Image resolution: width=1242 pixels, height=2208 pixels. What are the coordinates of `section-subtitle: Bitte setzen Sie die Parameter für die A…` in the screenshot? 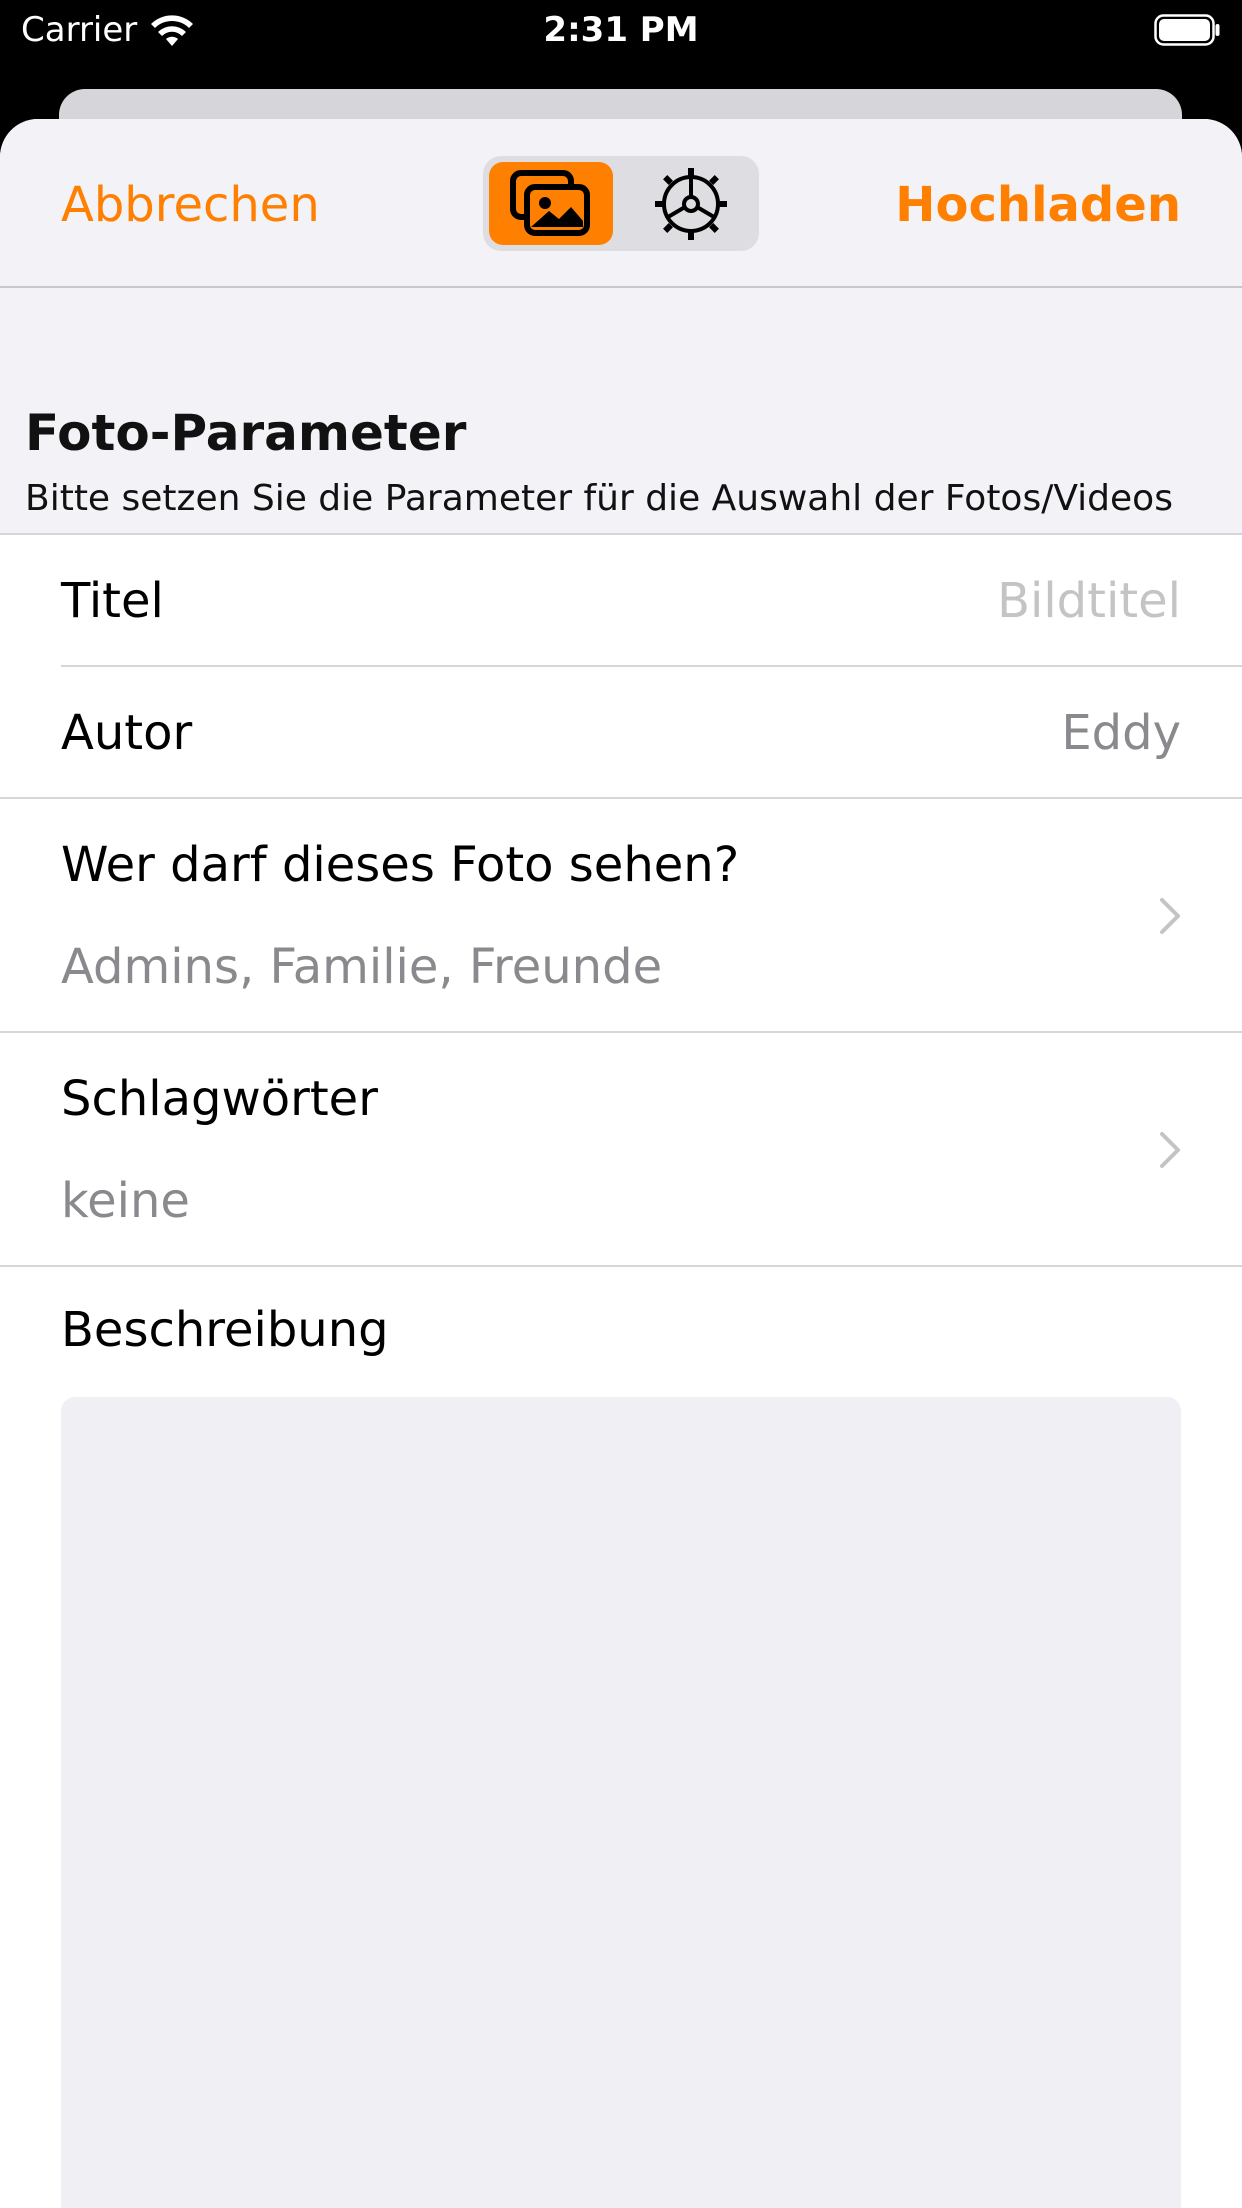 It's located at (599, 498).